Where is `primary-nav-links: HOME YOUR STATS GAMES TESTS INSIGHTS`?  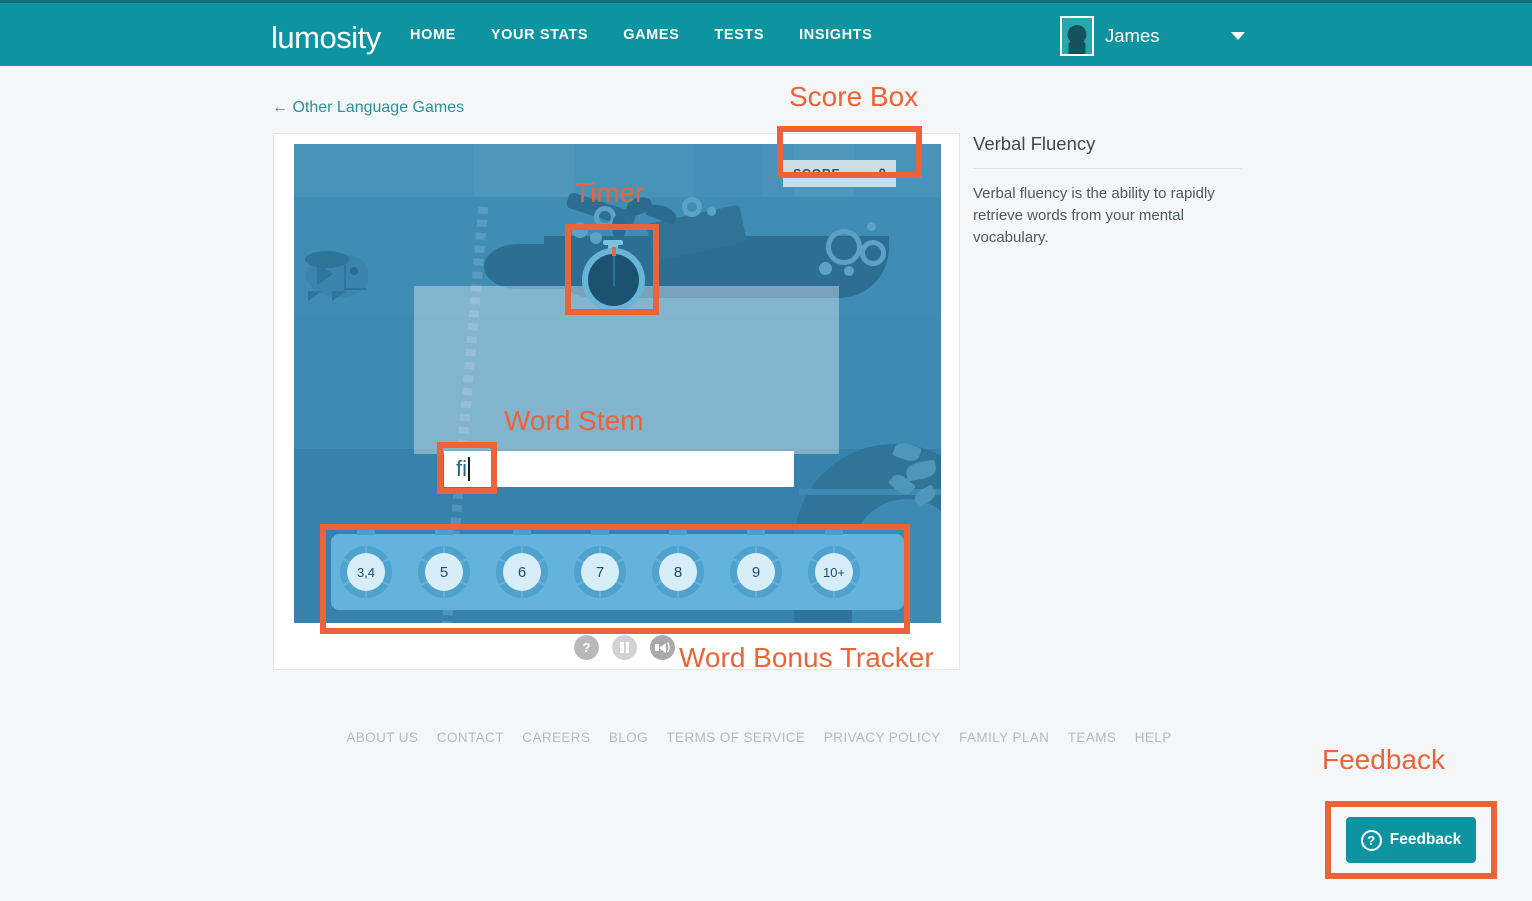 primary-nav-links: HOME YOUR STATS GAMES TESTS INSIGHTS is located at coordinates (650, 35).